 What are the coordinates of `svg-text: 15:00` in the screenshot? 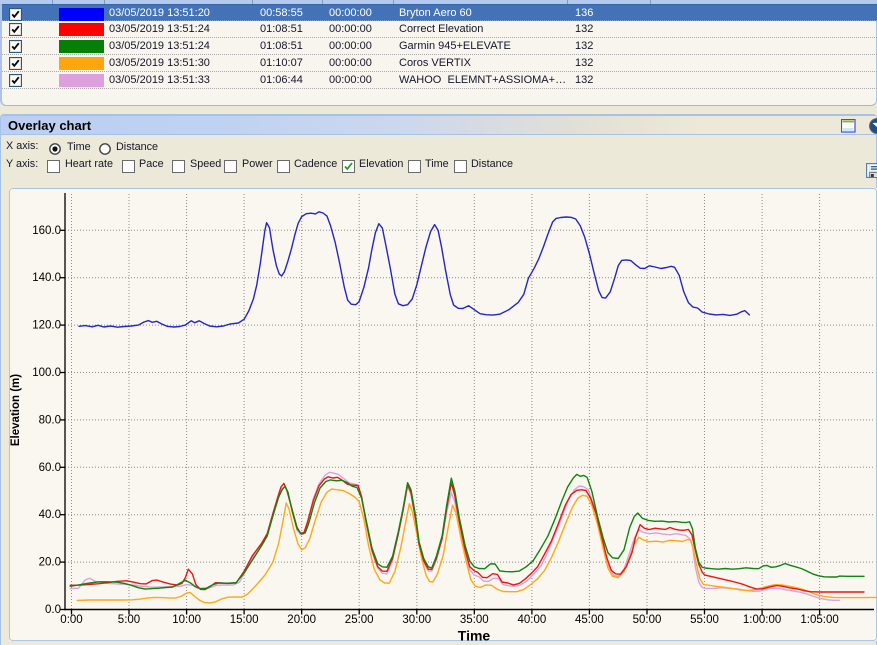 It's located at (244, 620).